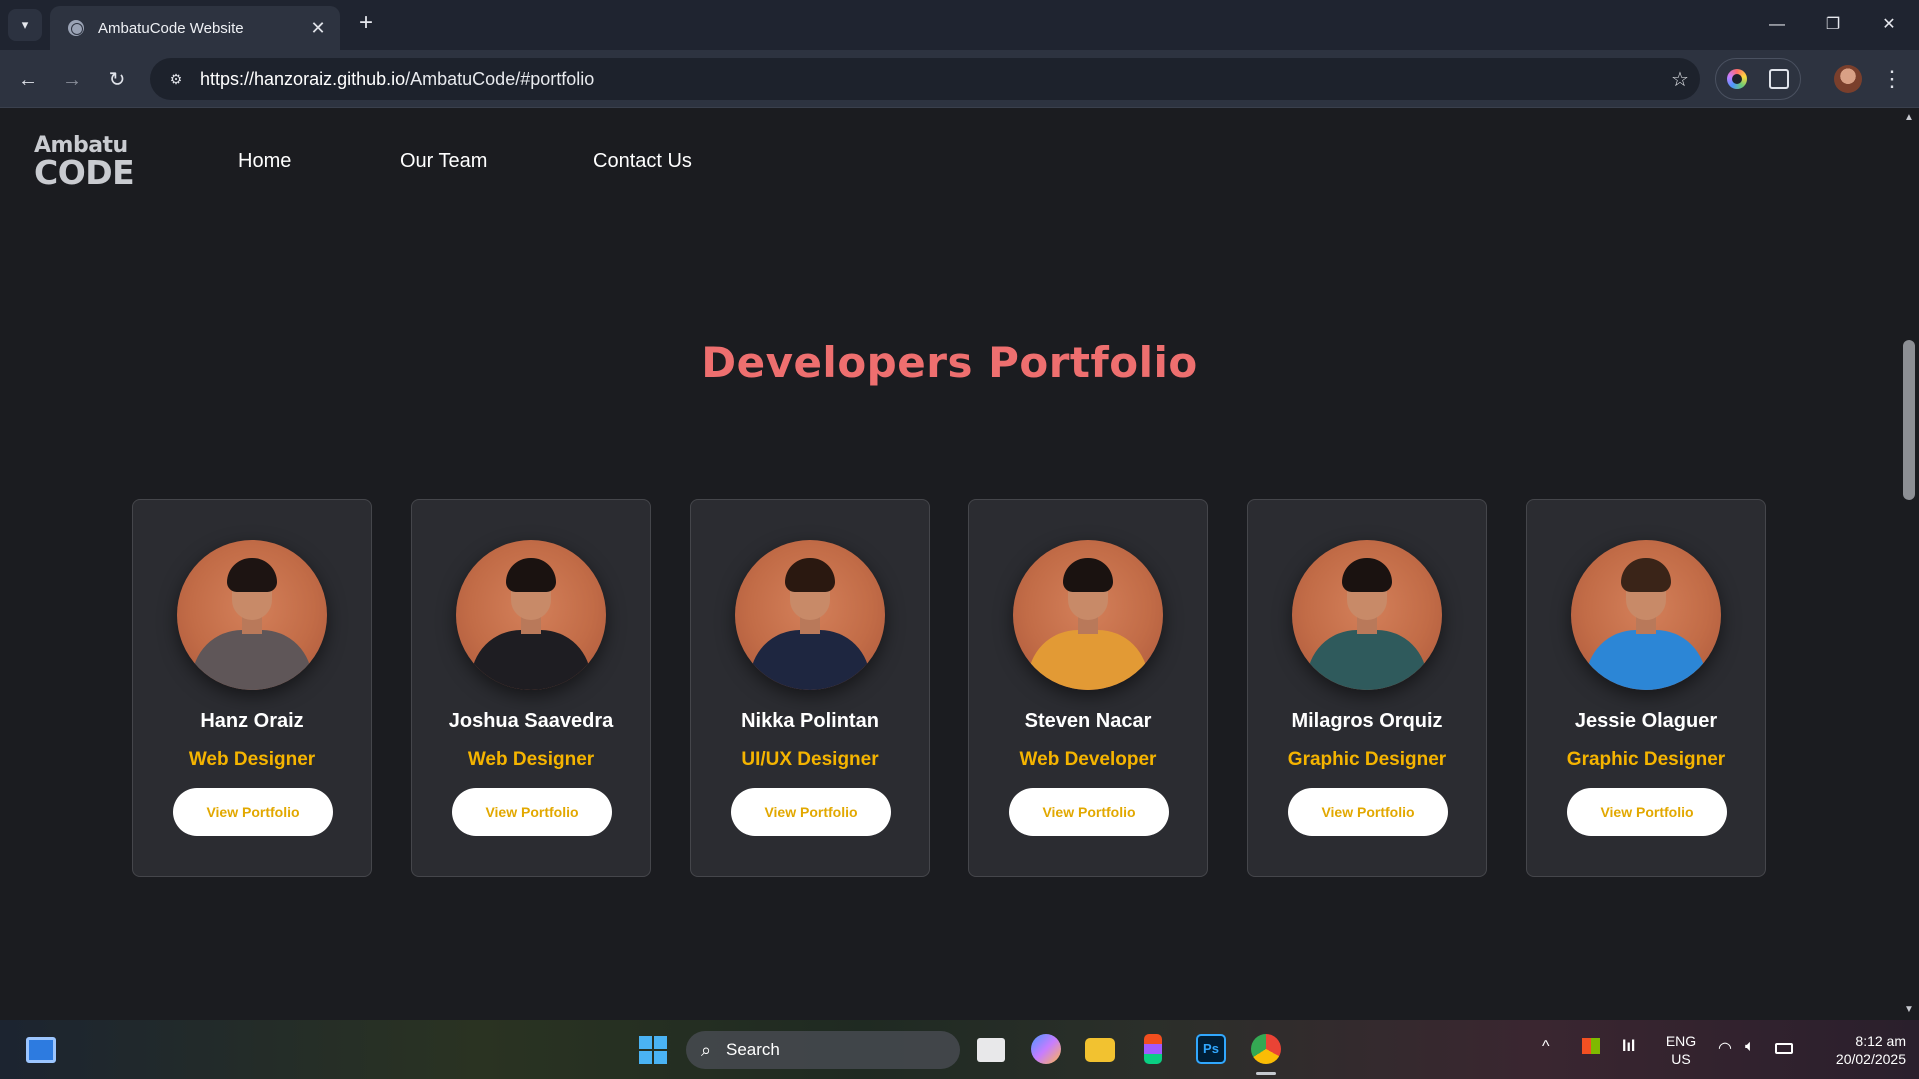  What do you see at coordinates (84, 172) in the screenshot?
I see `logo-line-code: CODE` at bounding box center [84, 172].